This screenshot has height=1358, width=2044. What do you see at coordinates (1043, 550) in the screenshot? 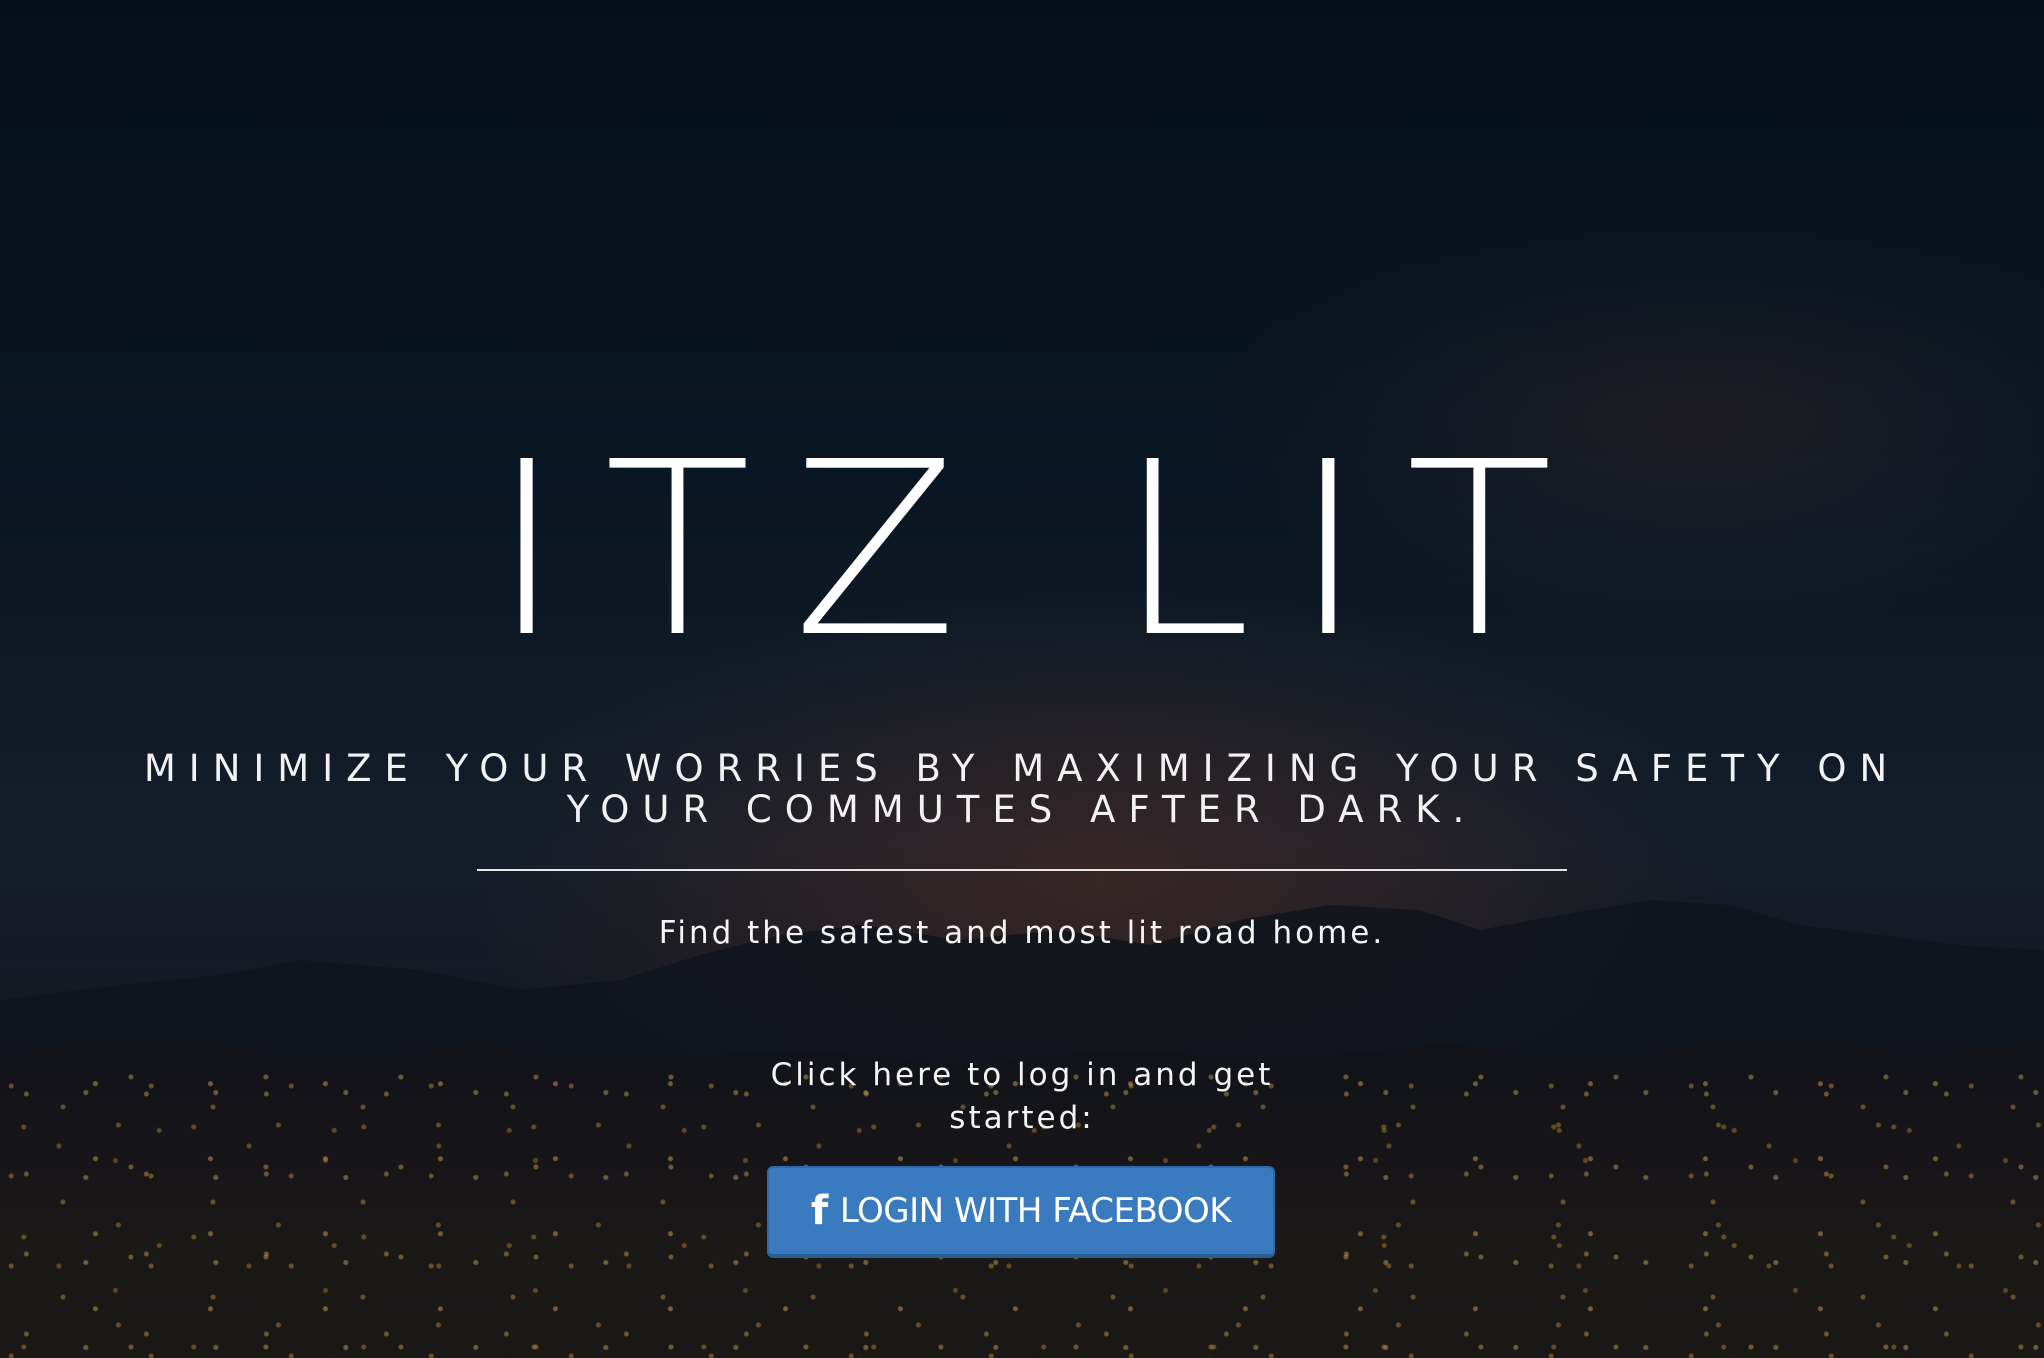
I see `app-title: ITZ LIT` at bounding box center [1043, 550].